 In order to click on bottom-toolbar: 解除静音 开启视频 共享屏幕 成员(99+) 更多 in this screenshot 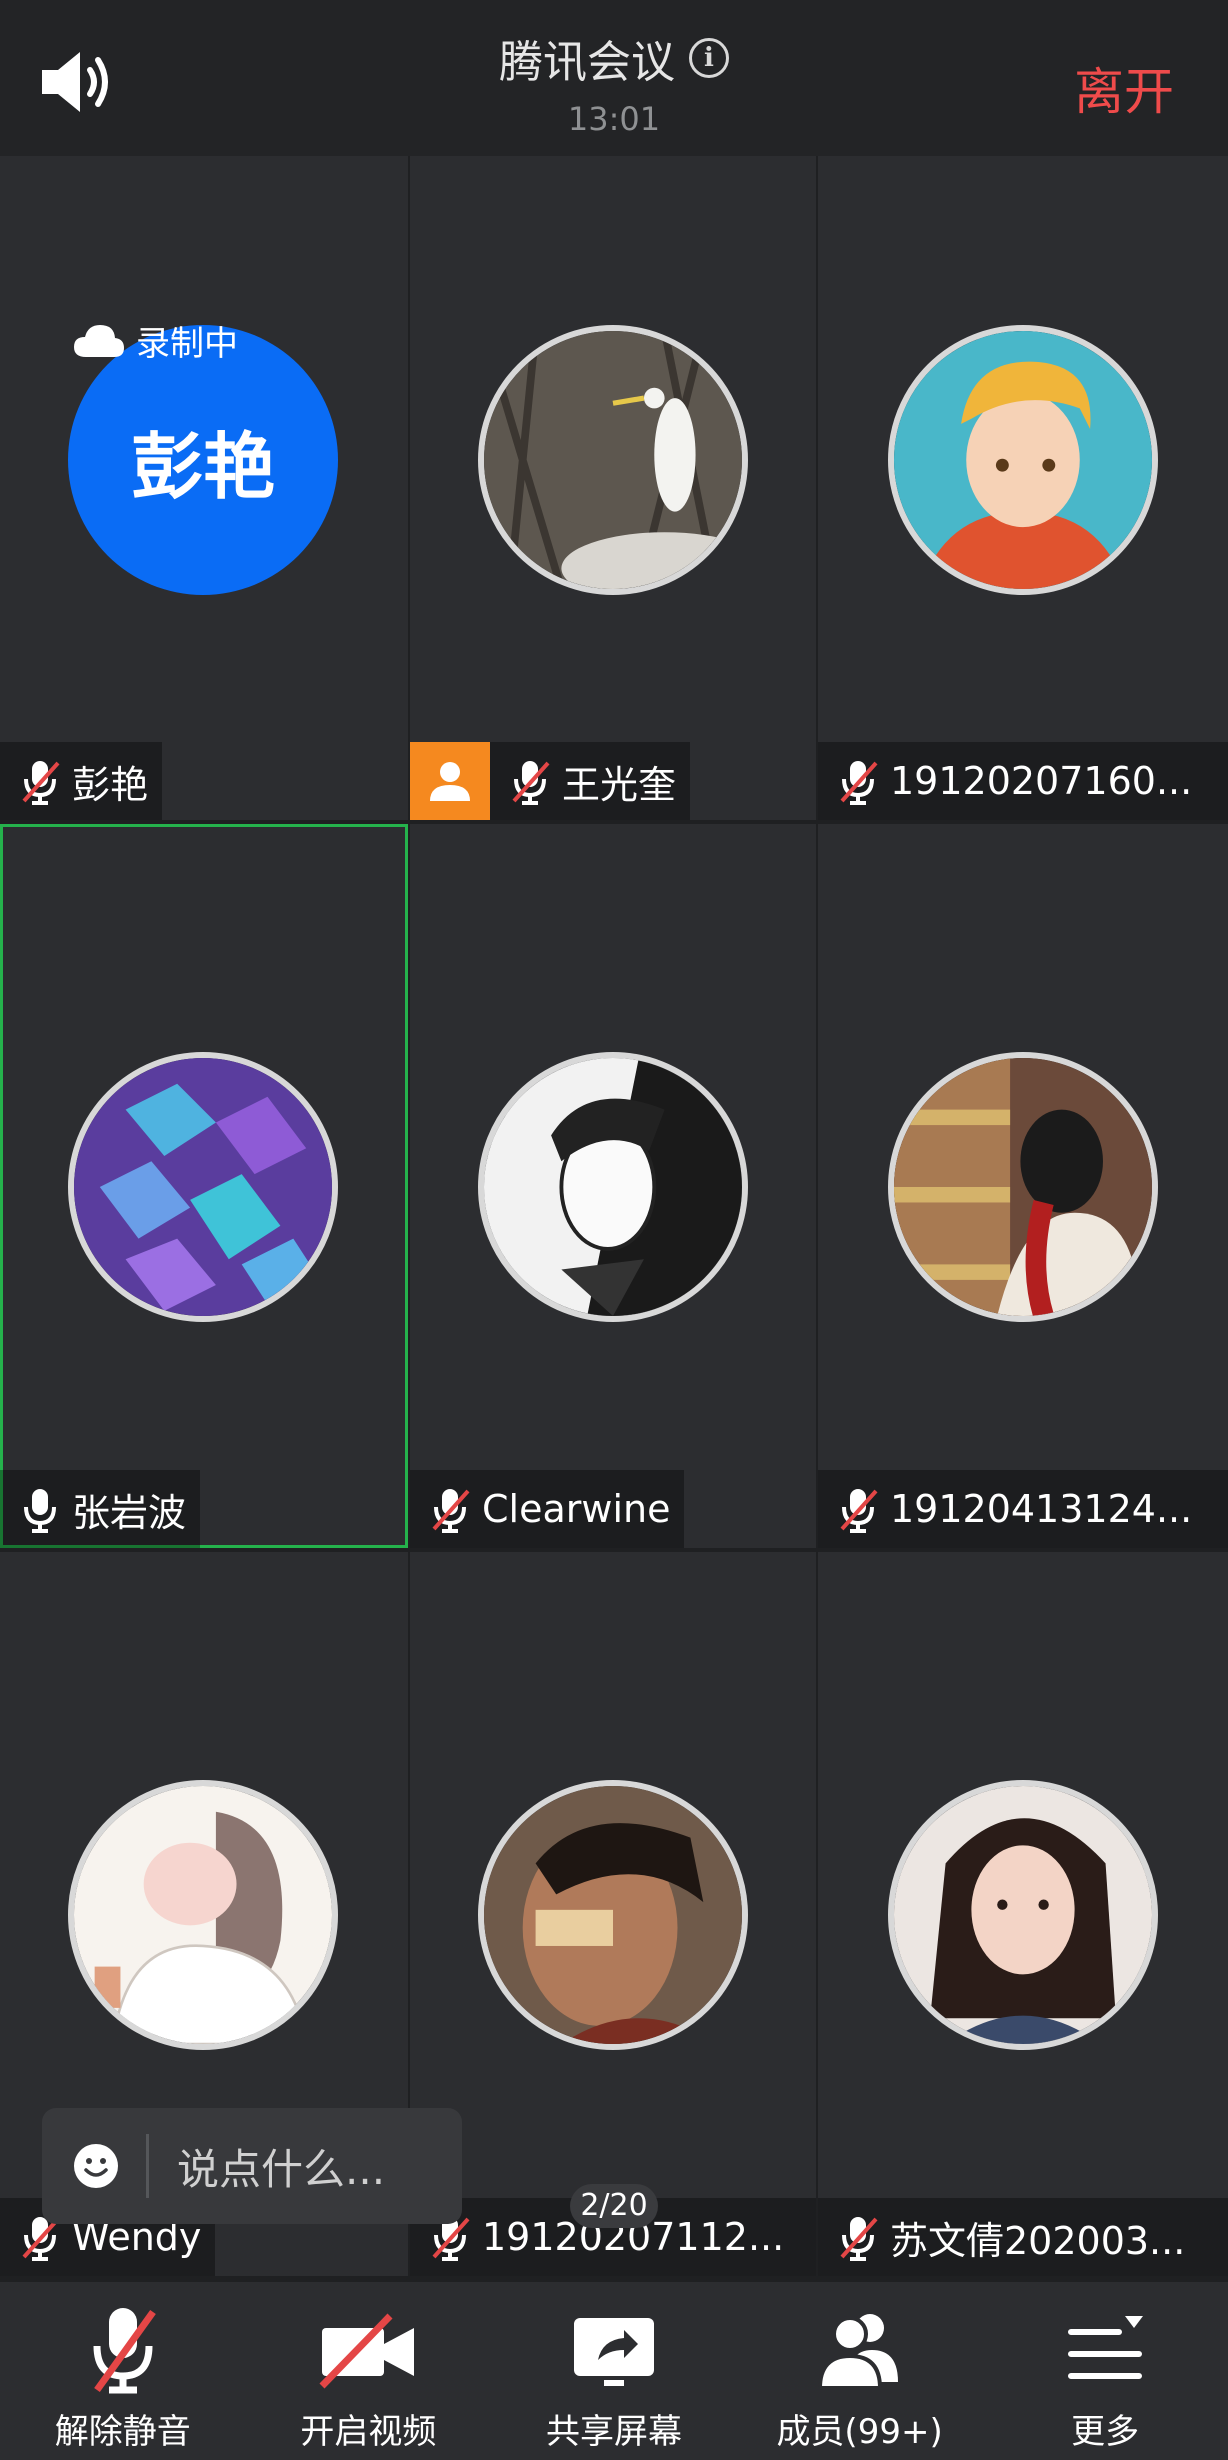, I will do `click(614, 2371)`.